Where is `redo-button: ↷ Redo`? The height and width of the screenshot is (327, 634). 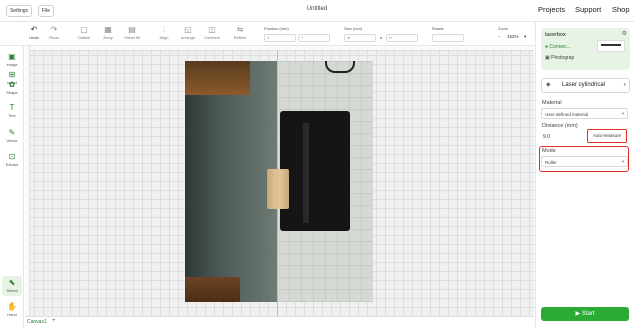
redo-button: ↷ Redo is located at coordinates (54, 32).